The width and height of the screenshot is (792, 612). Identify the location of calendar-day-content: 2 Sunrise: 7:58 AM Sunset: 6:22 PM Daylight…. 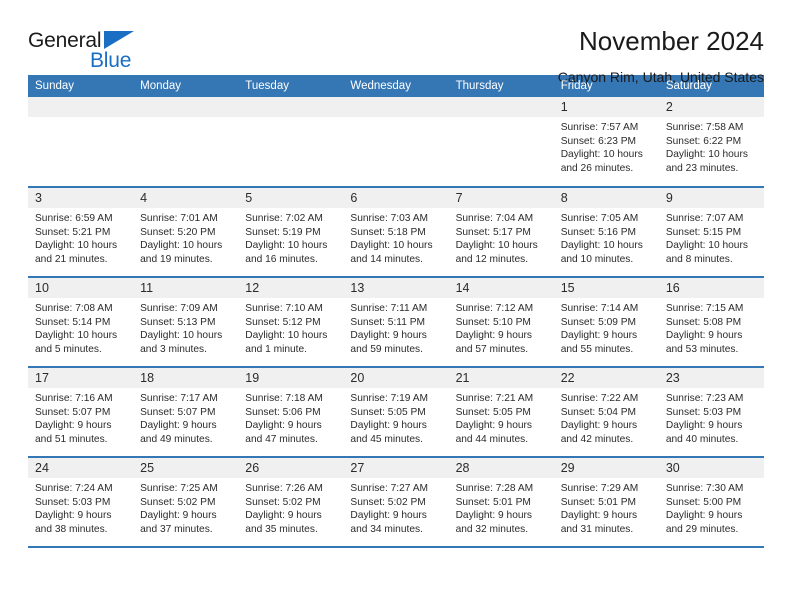
(711, 141).